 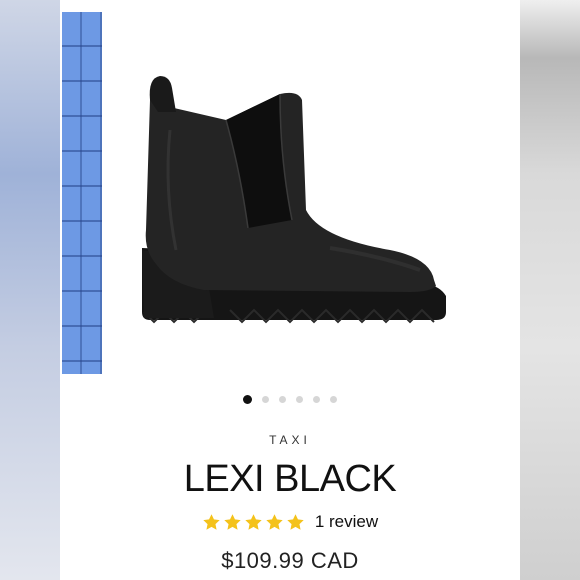 What do you see at coordinates (290, 560) in the screenshot?
I see `product-price: $109.99 CAD` at bounding box center [290, 560].